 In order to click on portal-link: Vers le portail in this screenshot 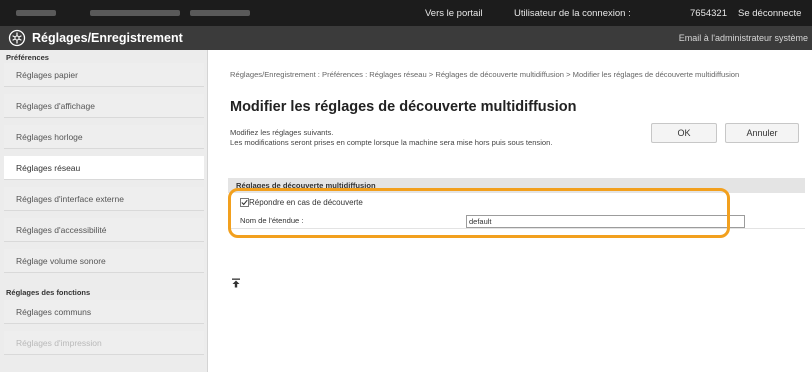, I will do `click(454, 13)`.